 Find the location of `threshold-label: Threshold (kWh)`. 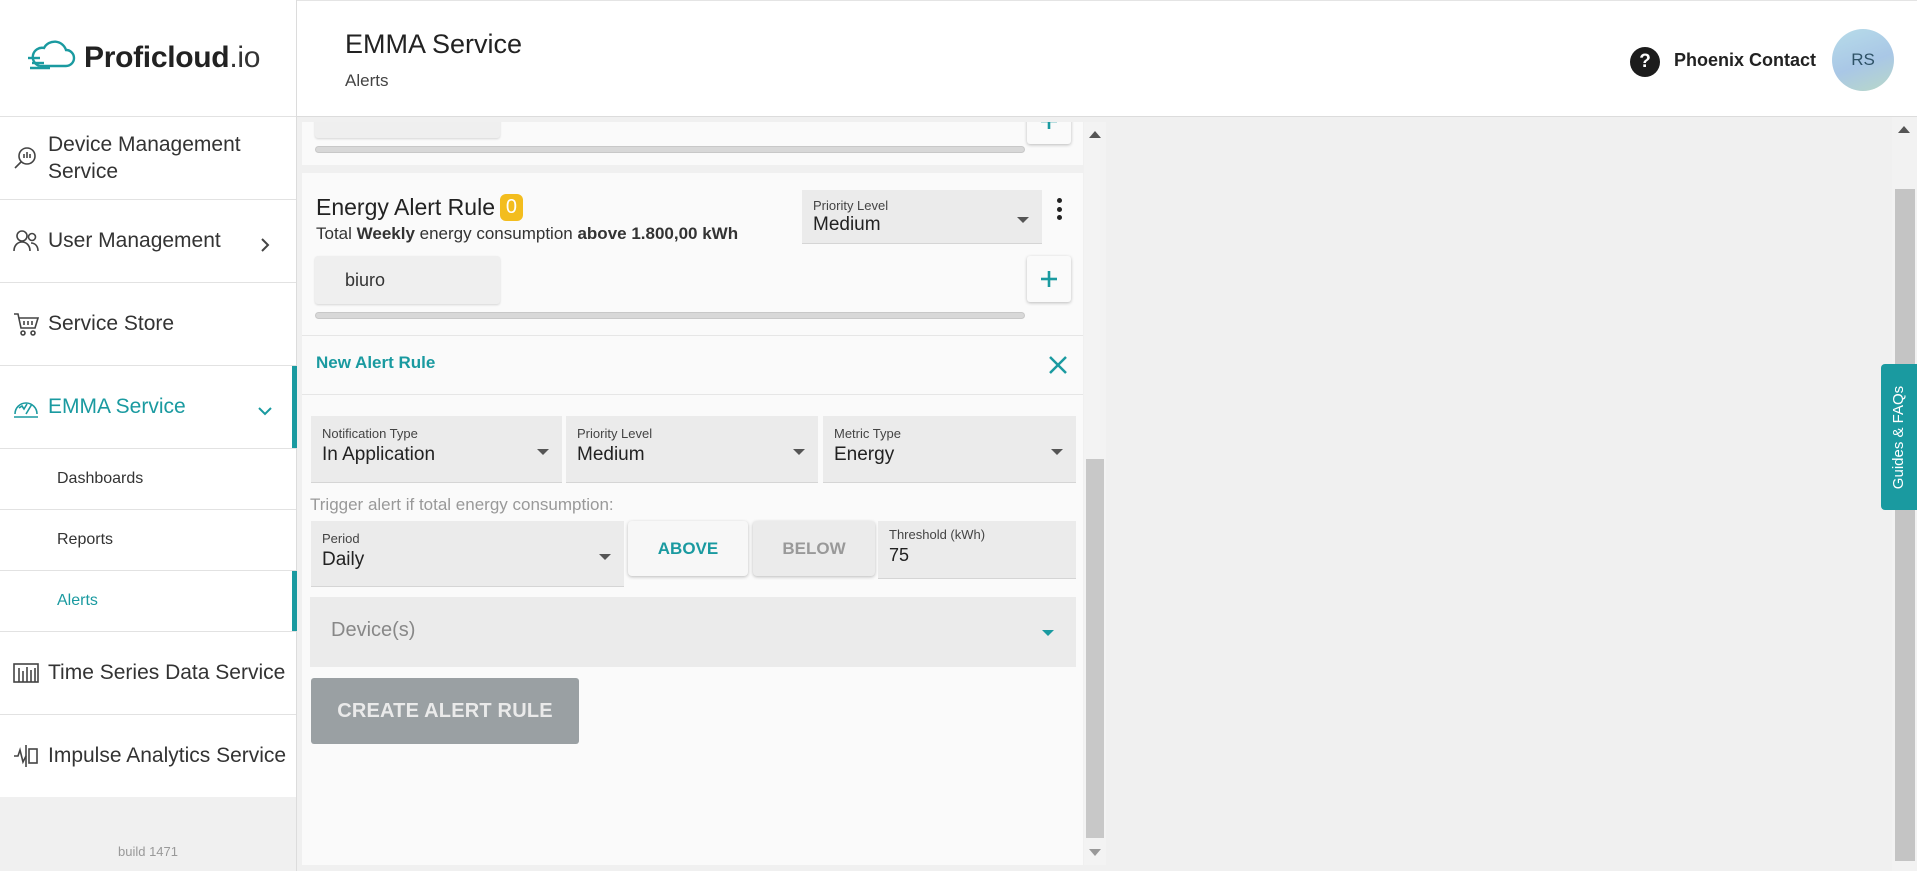

threshold-label: Threshold (kWh) is located at coordinates (937, 534).